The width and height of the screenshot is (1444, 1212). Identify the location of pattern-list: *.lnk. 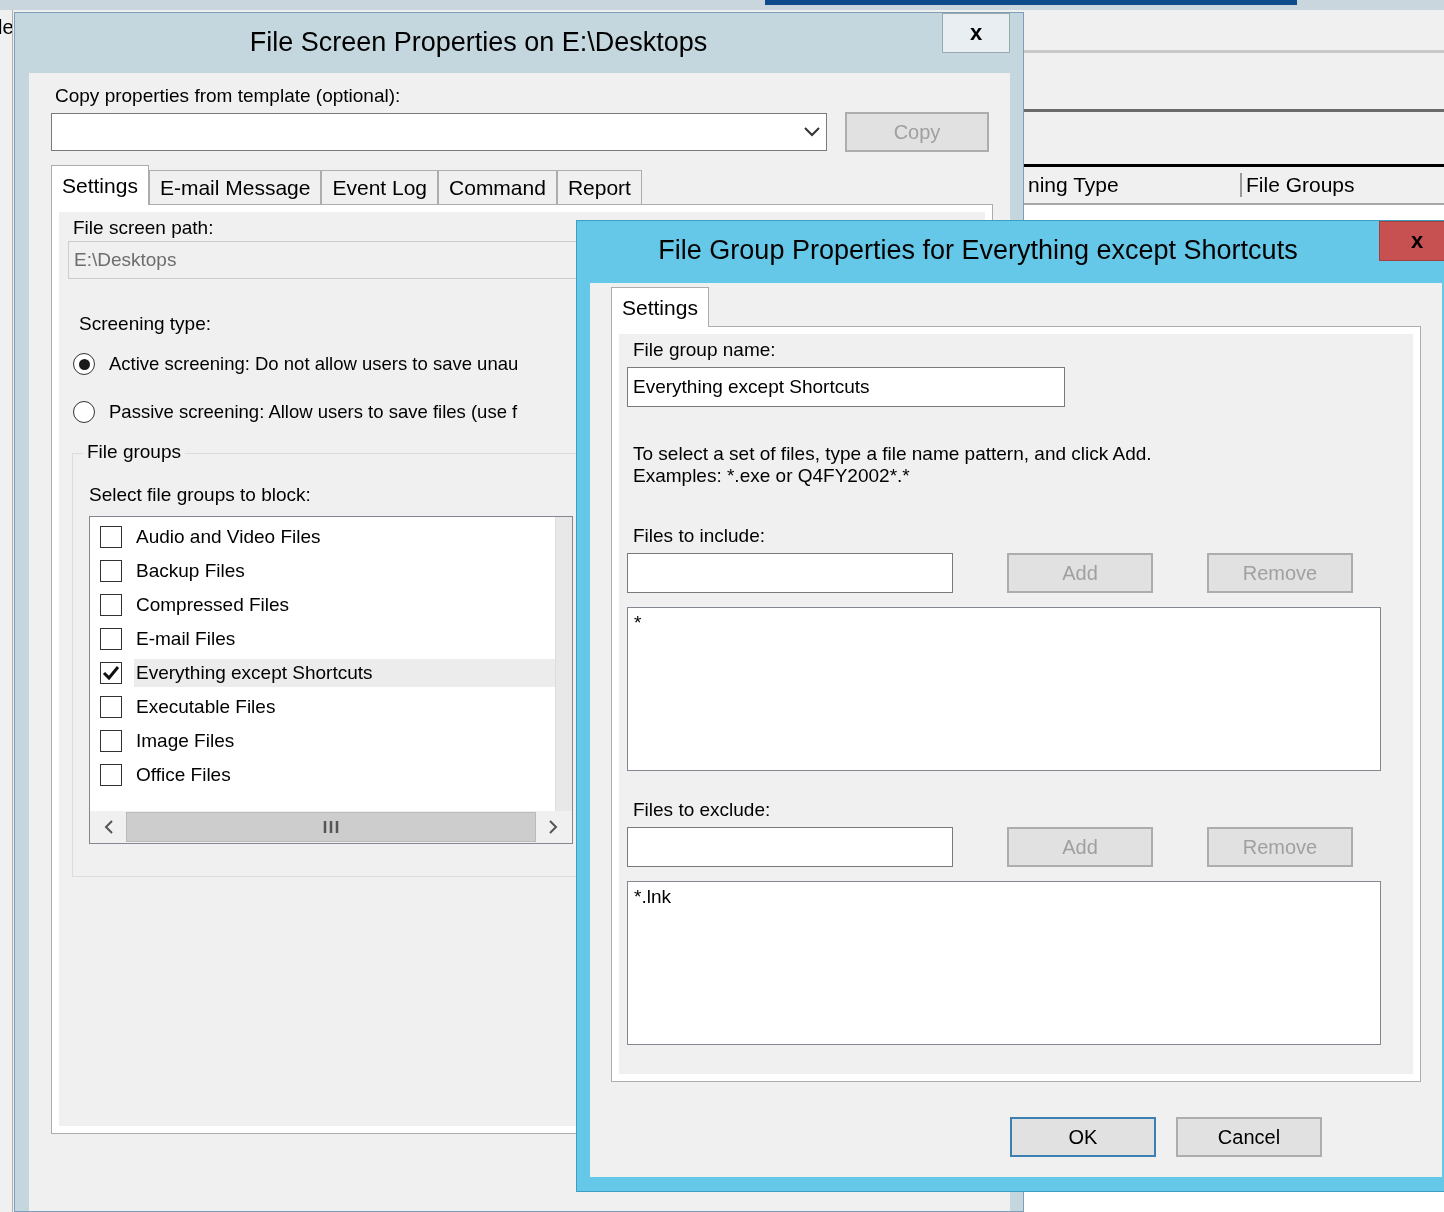
(1004, 963).